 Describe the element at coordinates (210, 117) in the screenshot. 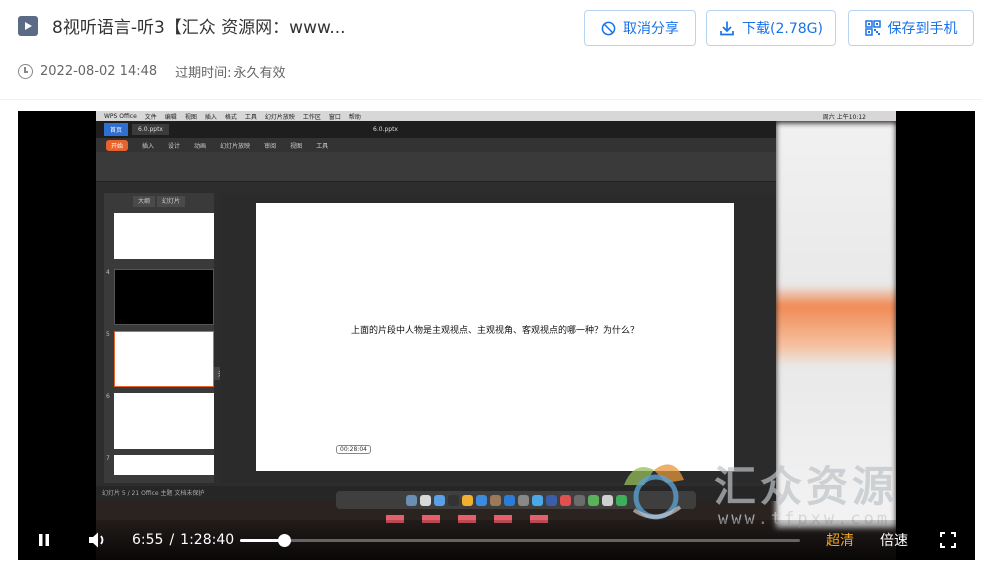

I see `menubar-item: 插入` at that location.